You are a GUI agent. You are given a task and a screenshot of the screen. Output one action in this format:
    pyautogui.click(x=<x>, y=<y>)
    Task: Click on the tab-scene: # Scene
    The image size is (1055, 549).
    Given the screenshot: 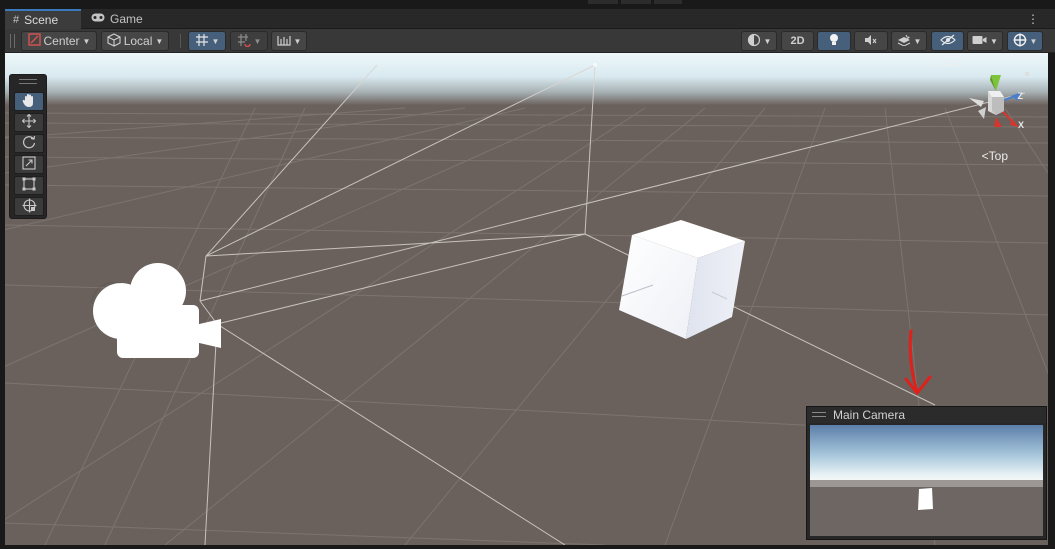 What is the action you would take?
    pyautogui.click(x=43, y=19)
    